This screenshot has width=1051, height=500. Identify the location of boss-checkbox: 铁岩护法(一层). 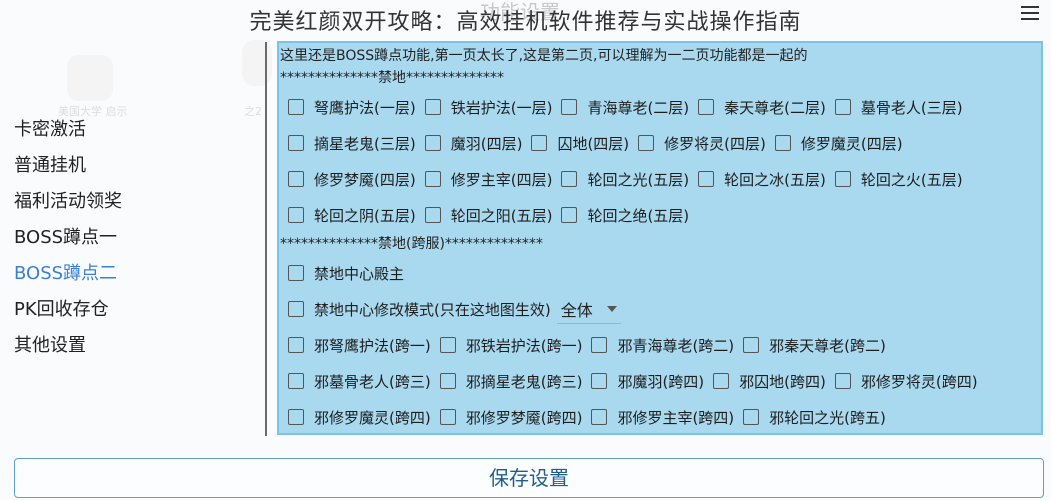
(488, 107).